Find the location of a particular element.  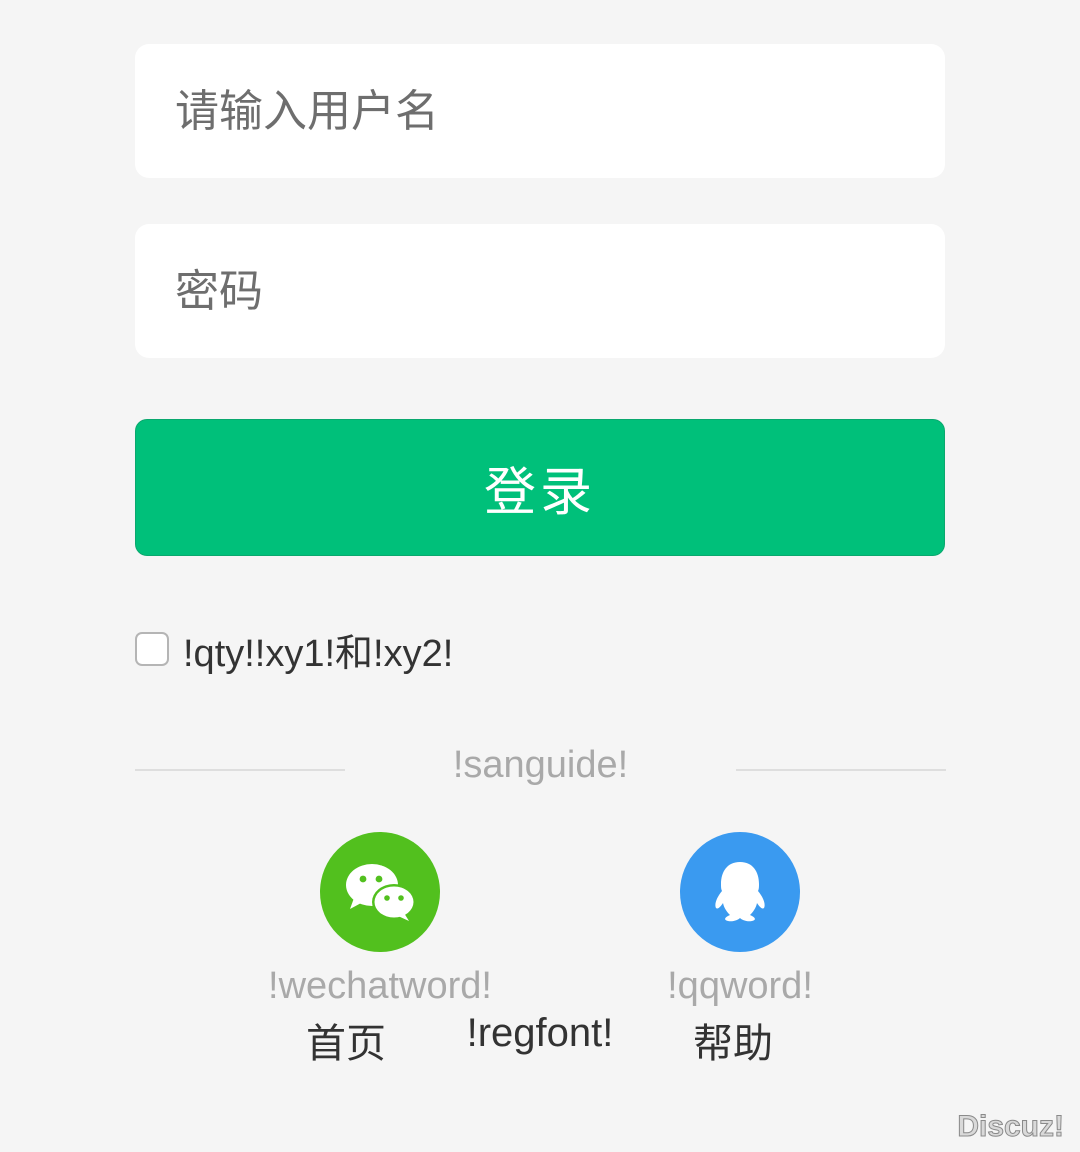

qq-icon is located at coordinates (740, 892).